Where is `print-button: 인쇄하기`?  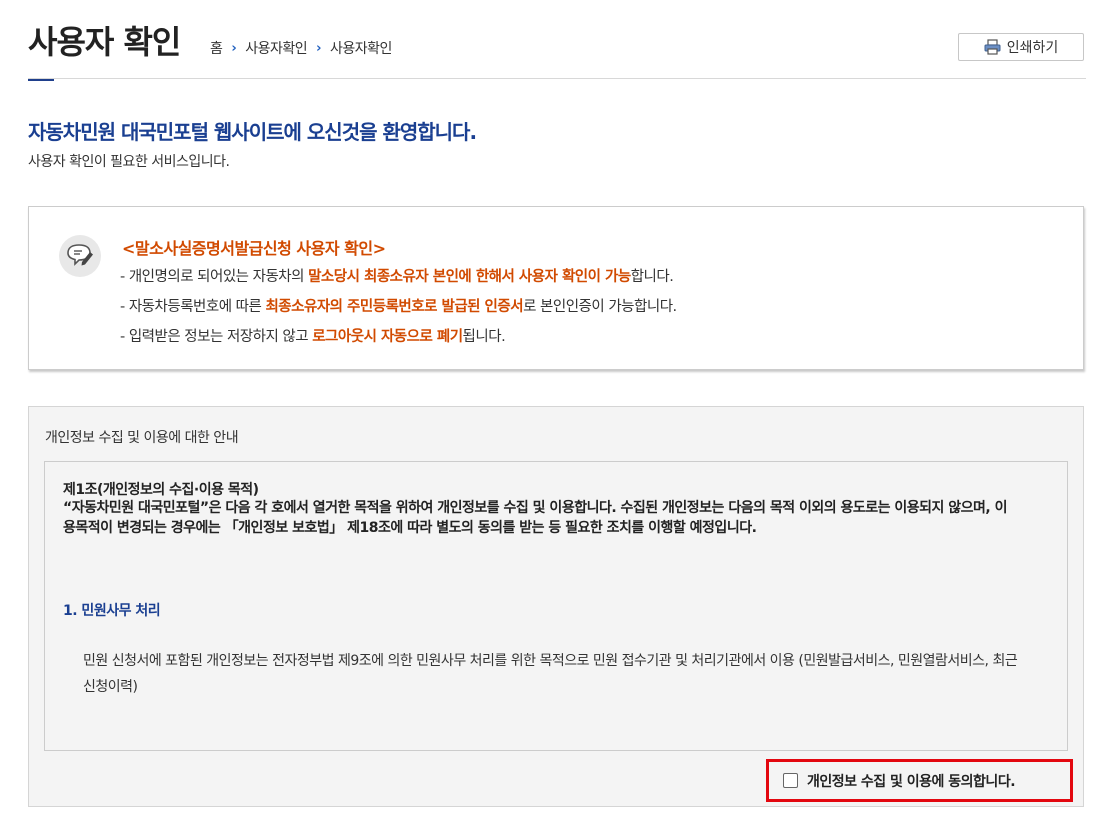 print-button: 인쇄하기 is located at coordinates (1021, 47).